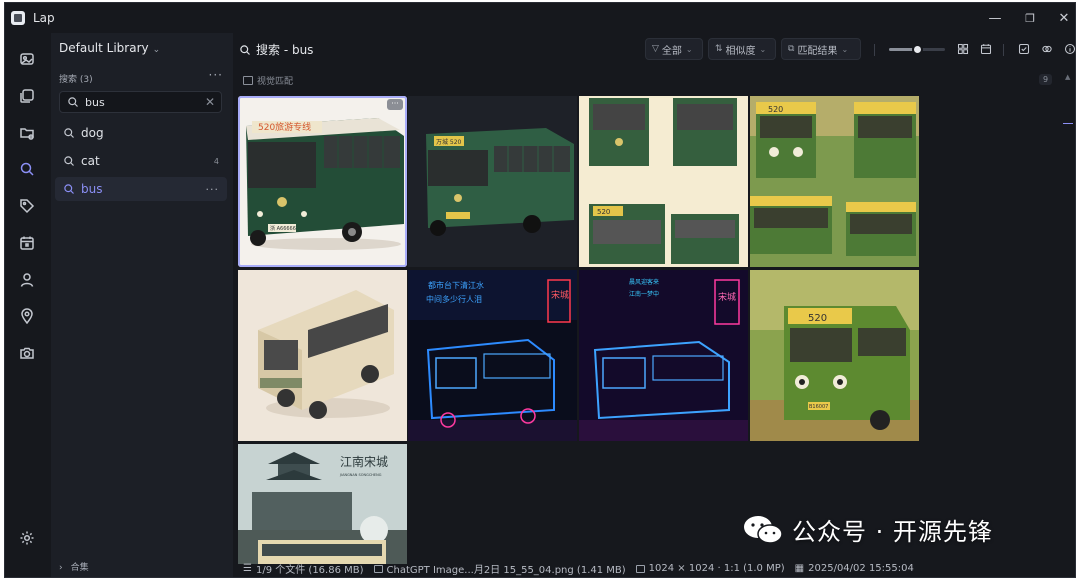  Describe the element at coordinates (716, 568) in the screenshot. I see `image-dimensions-text: 1024 × 1024 · 1:1 (1.0 MP)` at that location.